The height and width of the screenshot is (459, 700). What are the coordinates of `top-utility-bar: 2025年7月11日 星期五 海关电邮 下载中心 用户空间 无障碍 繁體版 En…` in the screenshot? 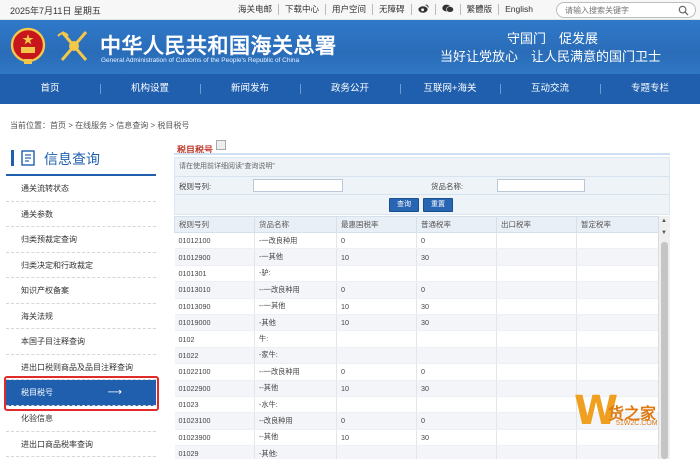 It's located at (350, 10).